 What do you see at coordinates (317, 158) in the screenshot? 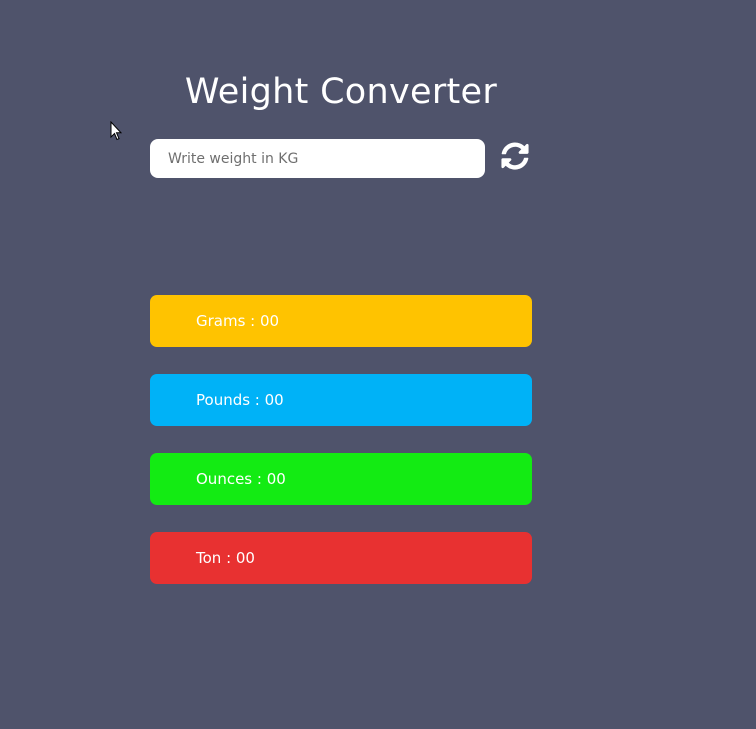
I see `weight-input` at bounding box center [317, 158].